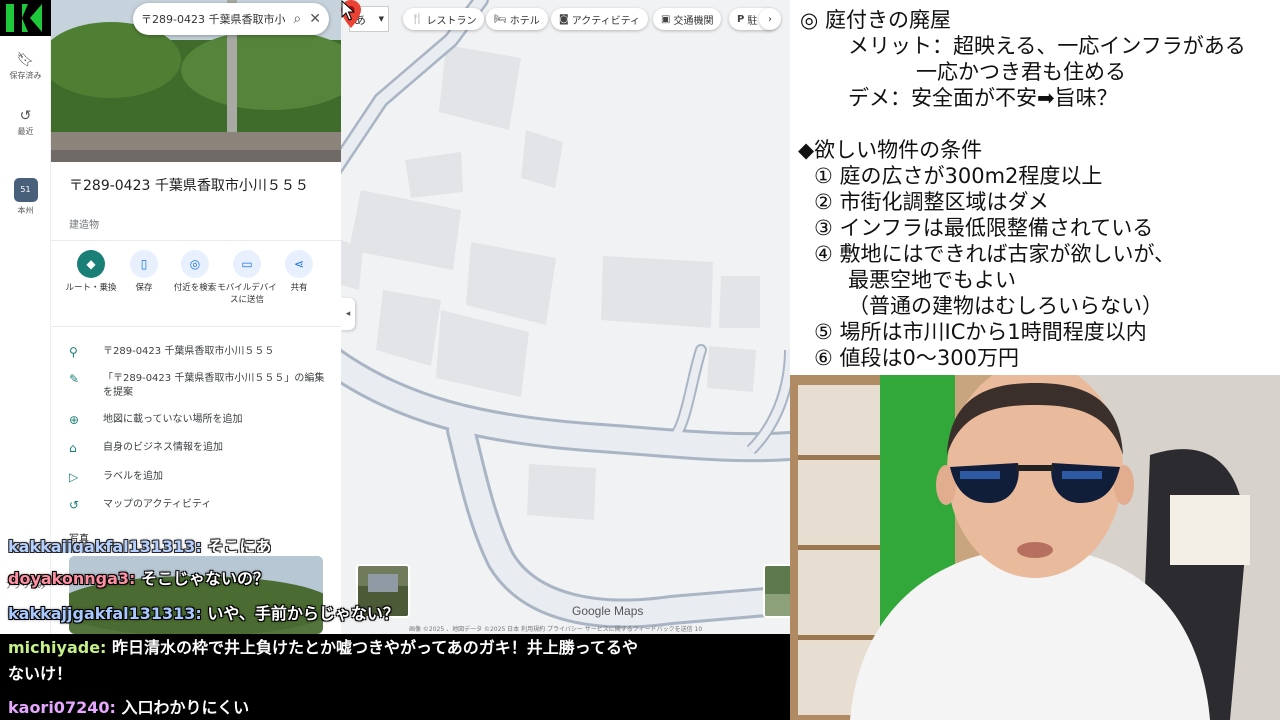  I want to click on add-label-row: ▷ ラベルを追加, so click(200, 477).